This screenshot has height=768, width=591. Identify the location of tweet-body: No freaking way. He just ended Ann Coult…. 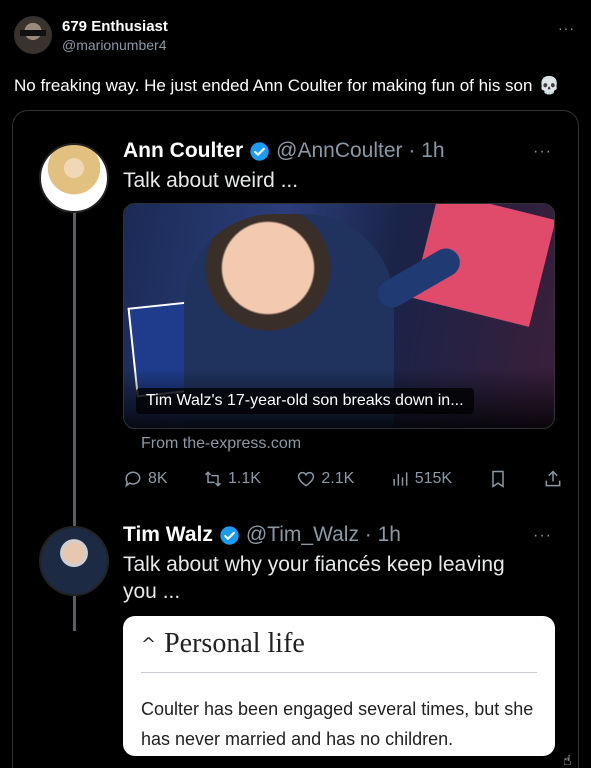
(273, 85).